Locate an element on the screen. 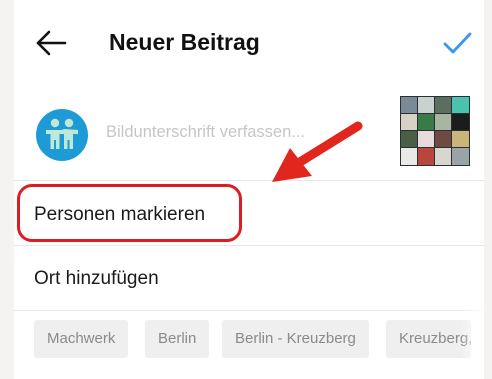 This screenshot has width=492, height=379. arrow-left-icon is located at coordinates (51, 43).